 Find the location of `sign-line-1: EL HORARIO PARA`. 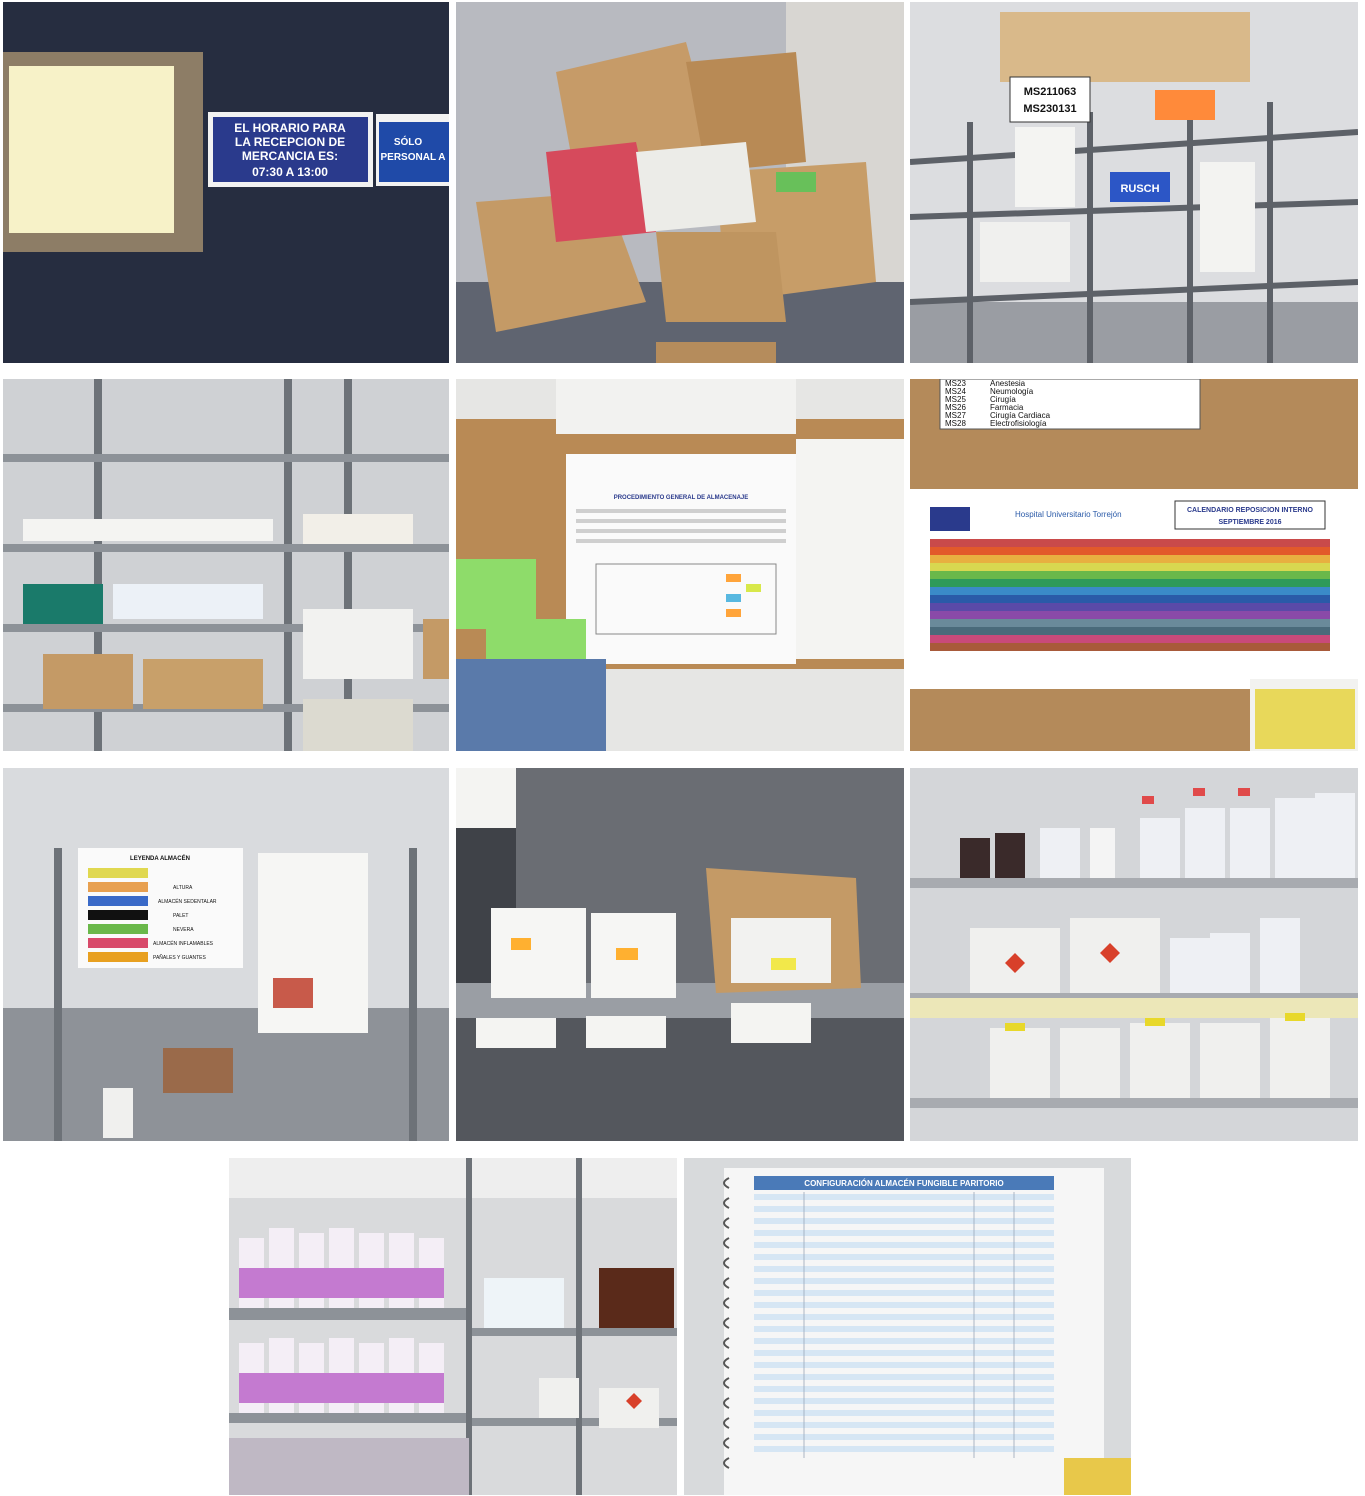

sign-line-1: EL HORARIO PARA is located at coordinates (290, 128).